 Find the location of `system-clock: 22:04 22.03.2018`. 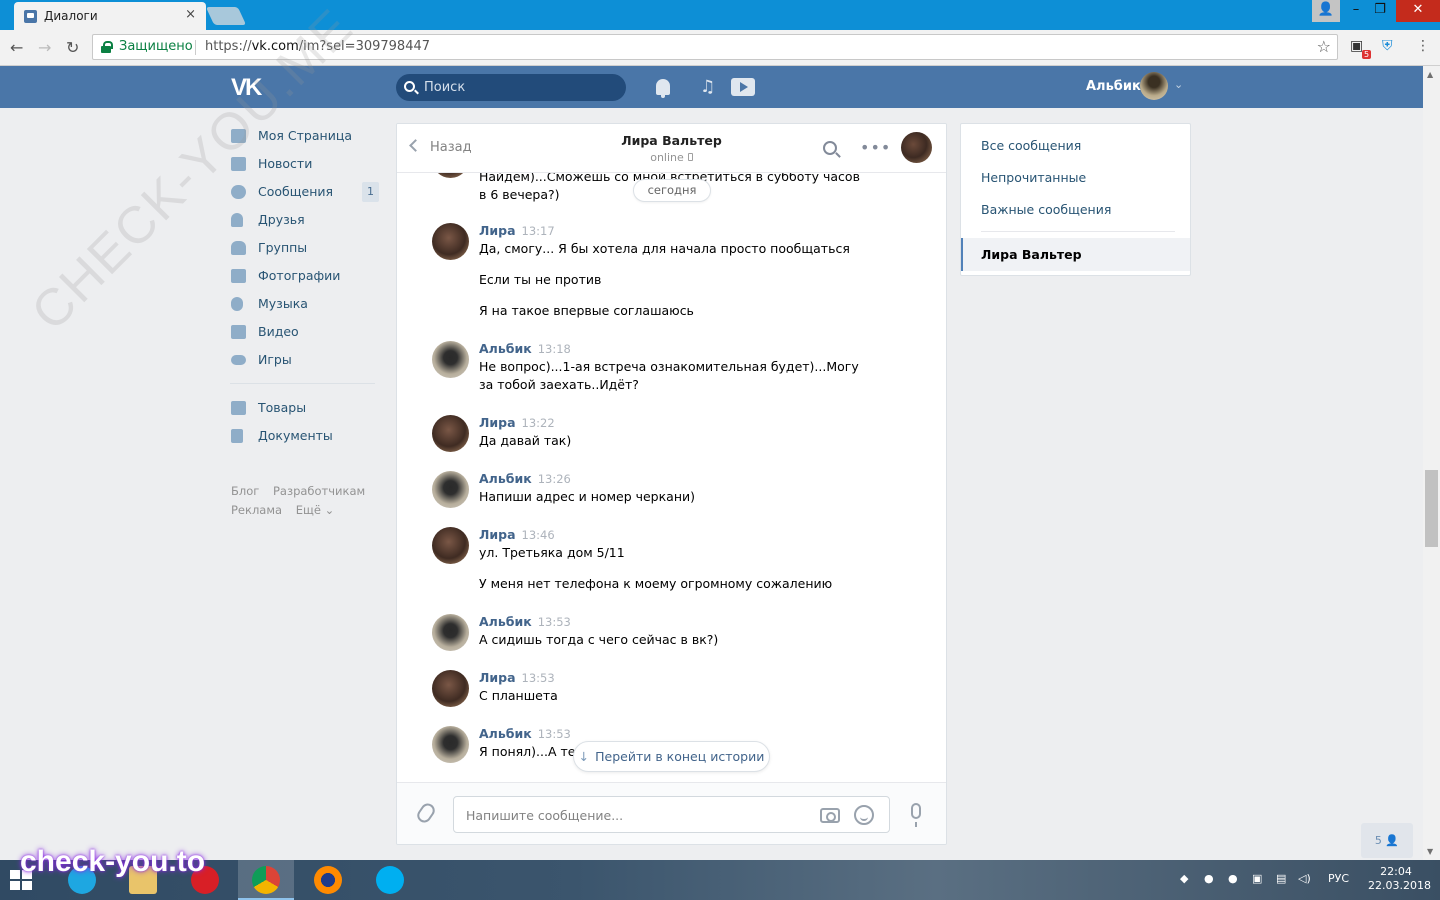

system-clock: 22:04 22.03.2018 is located at coordinates (1399, 879).